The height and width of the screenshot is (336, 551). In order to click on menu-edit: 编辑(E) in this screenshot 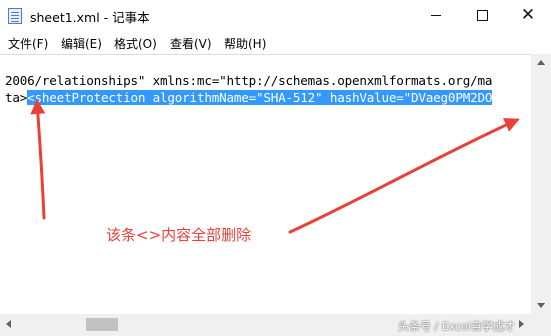, I will do `click(81, 43)`.